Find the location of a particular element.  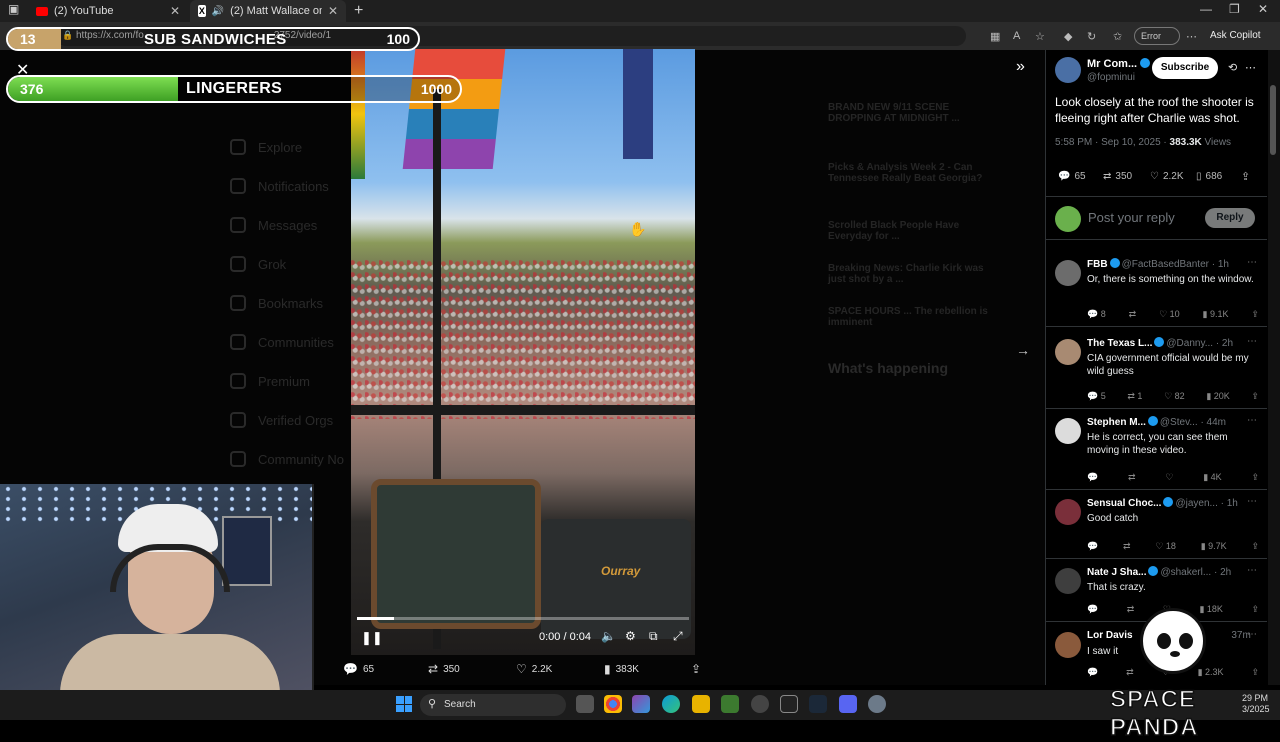

minimize-button: — is located at coordinates (1206, 9).